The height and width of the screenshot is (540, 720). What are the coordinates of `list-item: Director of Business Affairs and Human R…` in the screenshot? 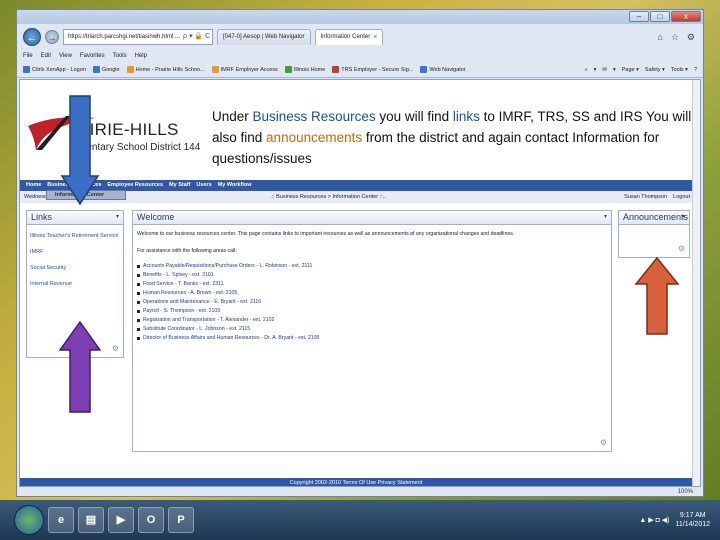 It's located at (372, 338).